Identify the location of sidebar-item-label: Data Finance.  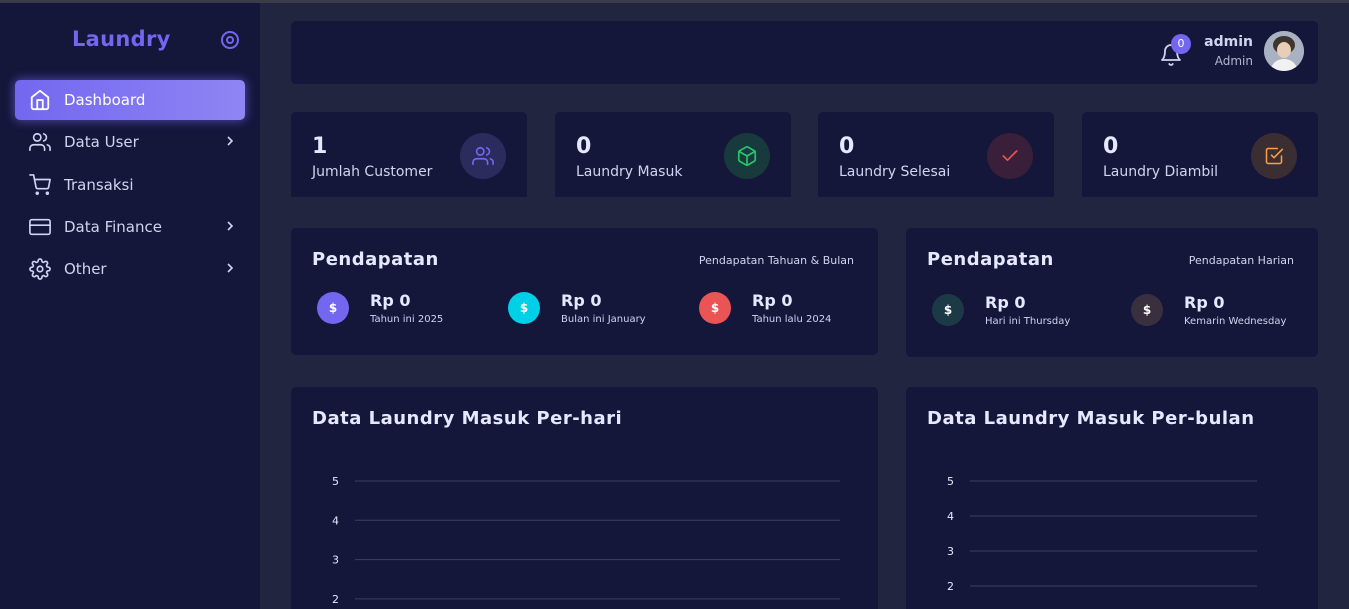
(113, 227).